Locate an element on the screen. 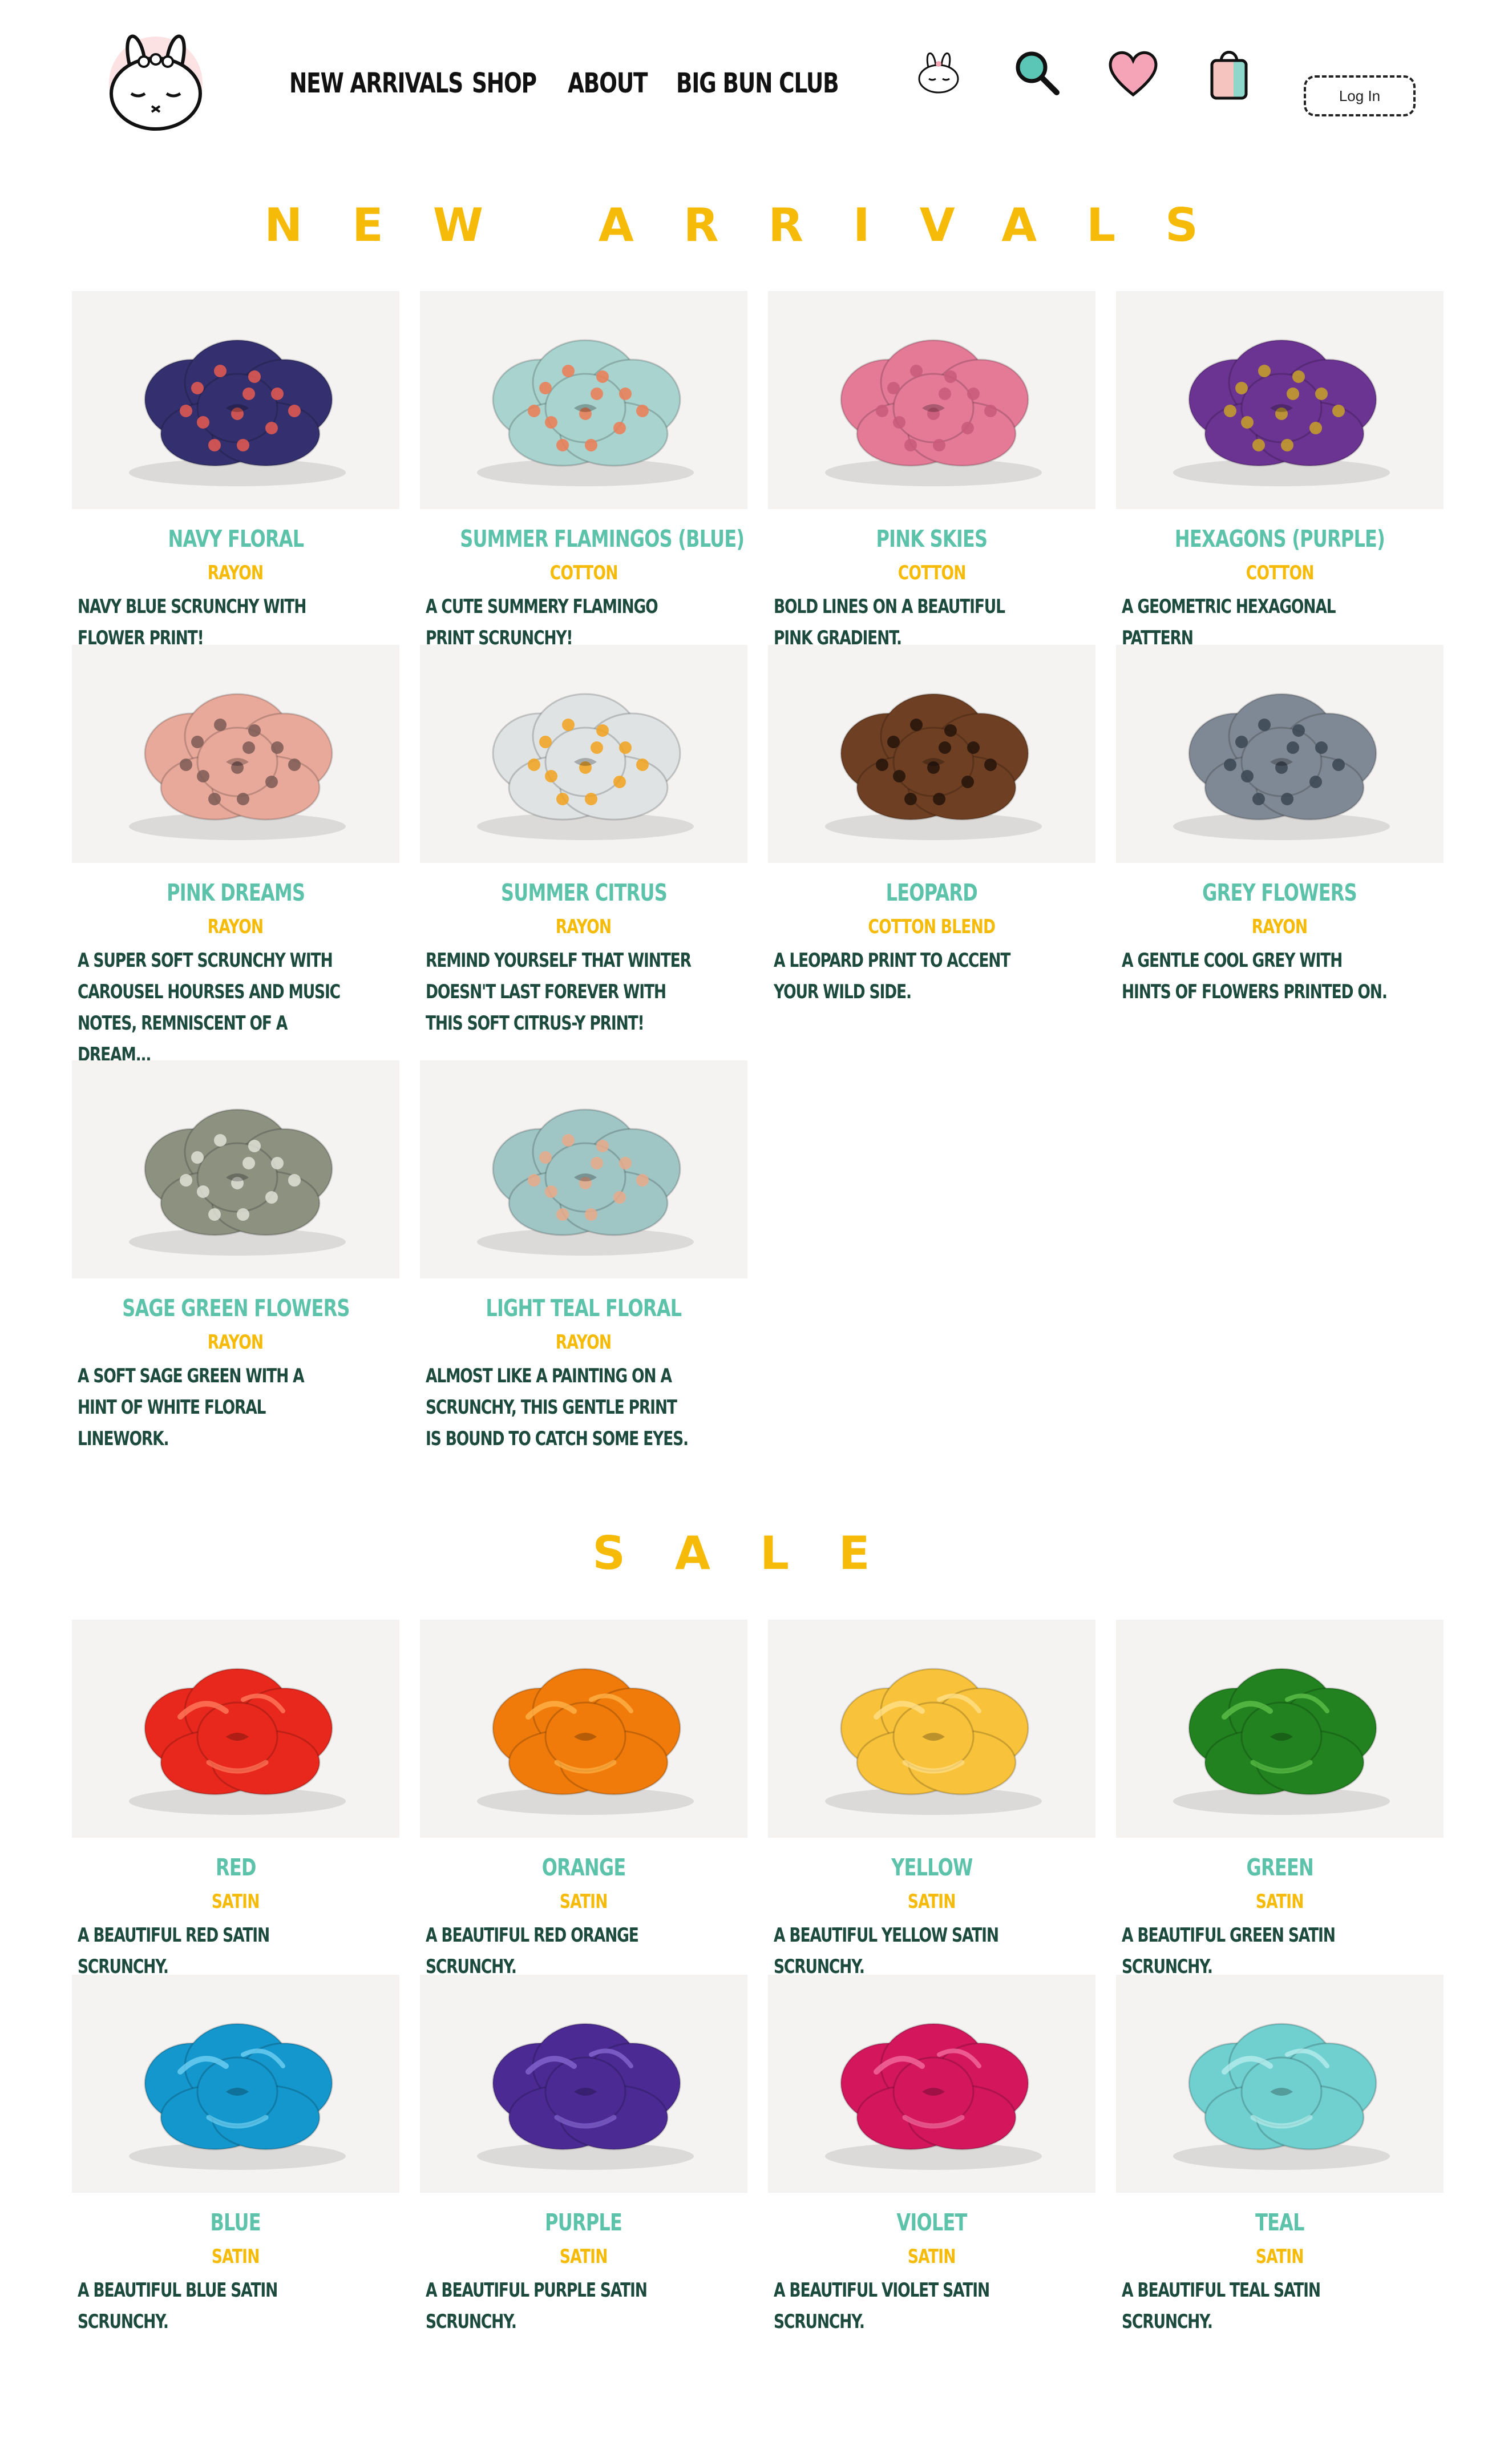 Image resolution: width=1512 pixels, height=2453 pixels. product-name-link: RED is located at coordinates (235, 1867).